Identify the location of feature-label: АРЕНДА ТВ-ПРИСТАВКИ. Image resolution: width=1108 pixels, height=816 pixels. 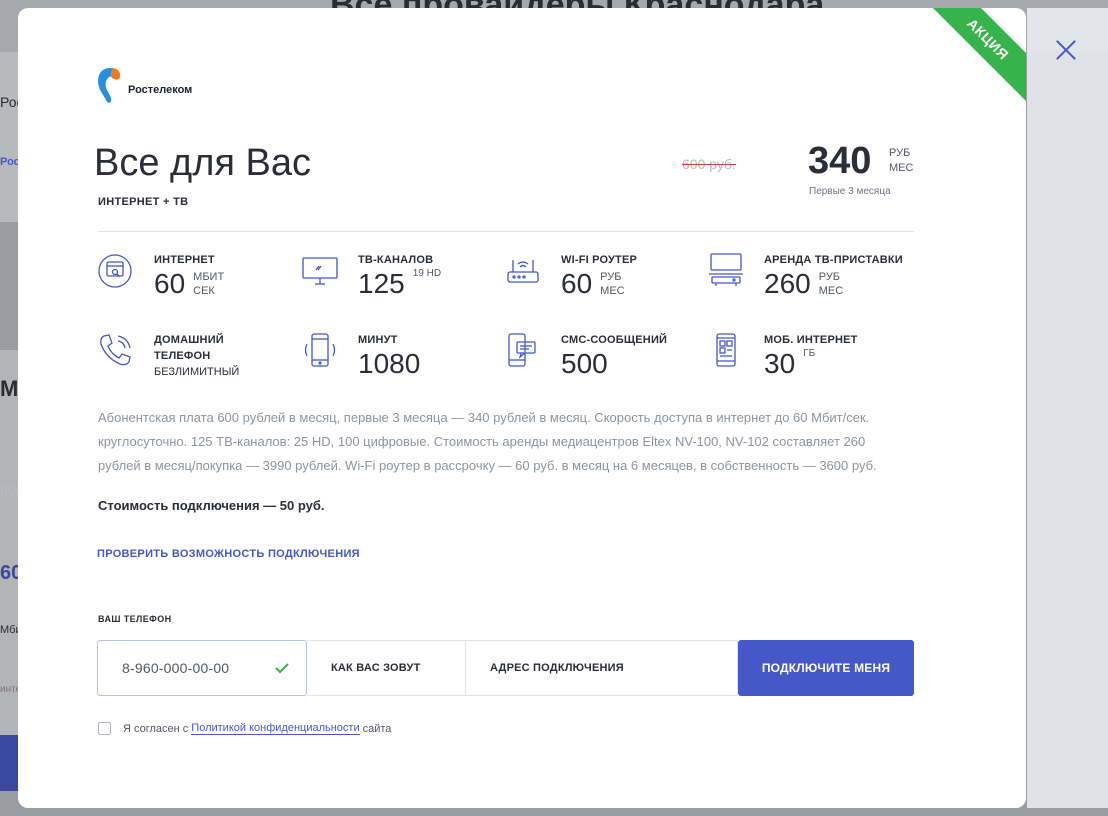
(833, 260).